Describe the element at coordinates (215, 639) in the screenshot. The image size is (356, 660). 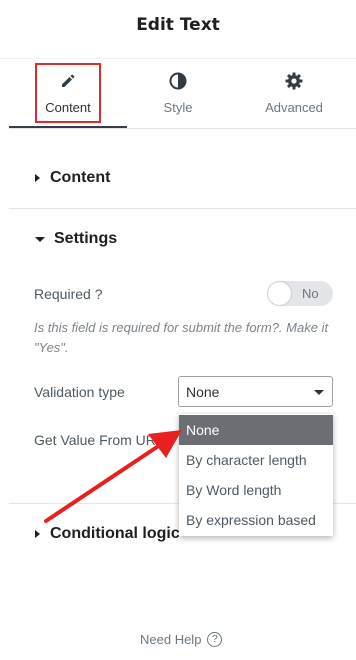
I see `help-icon: ?` at that location.